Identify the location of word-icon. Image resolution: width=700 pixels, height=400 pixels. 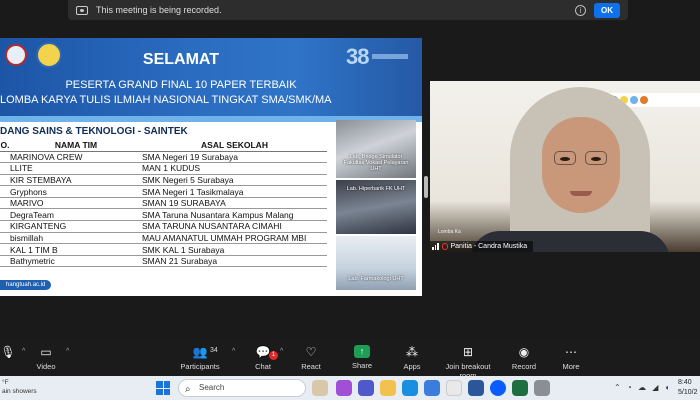
(476, 388).